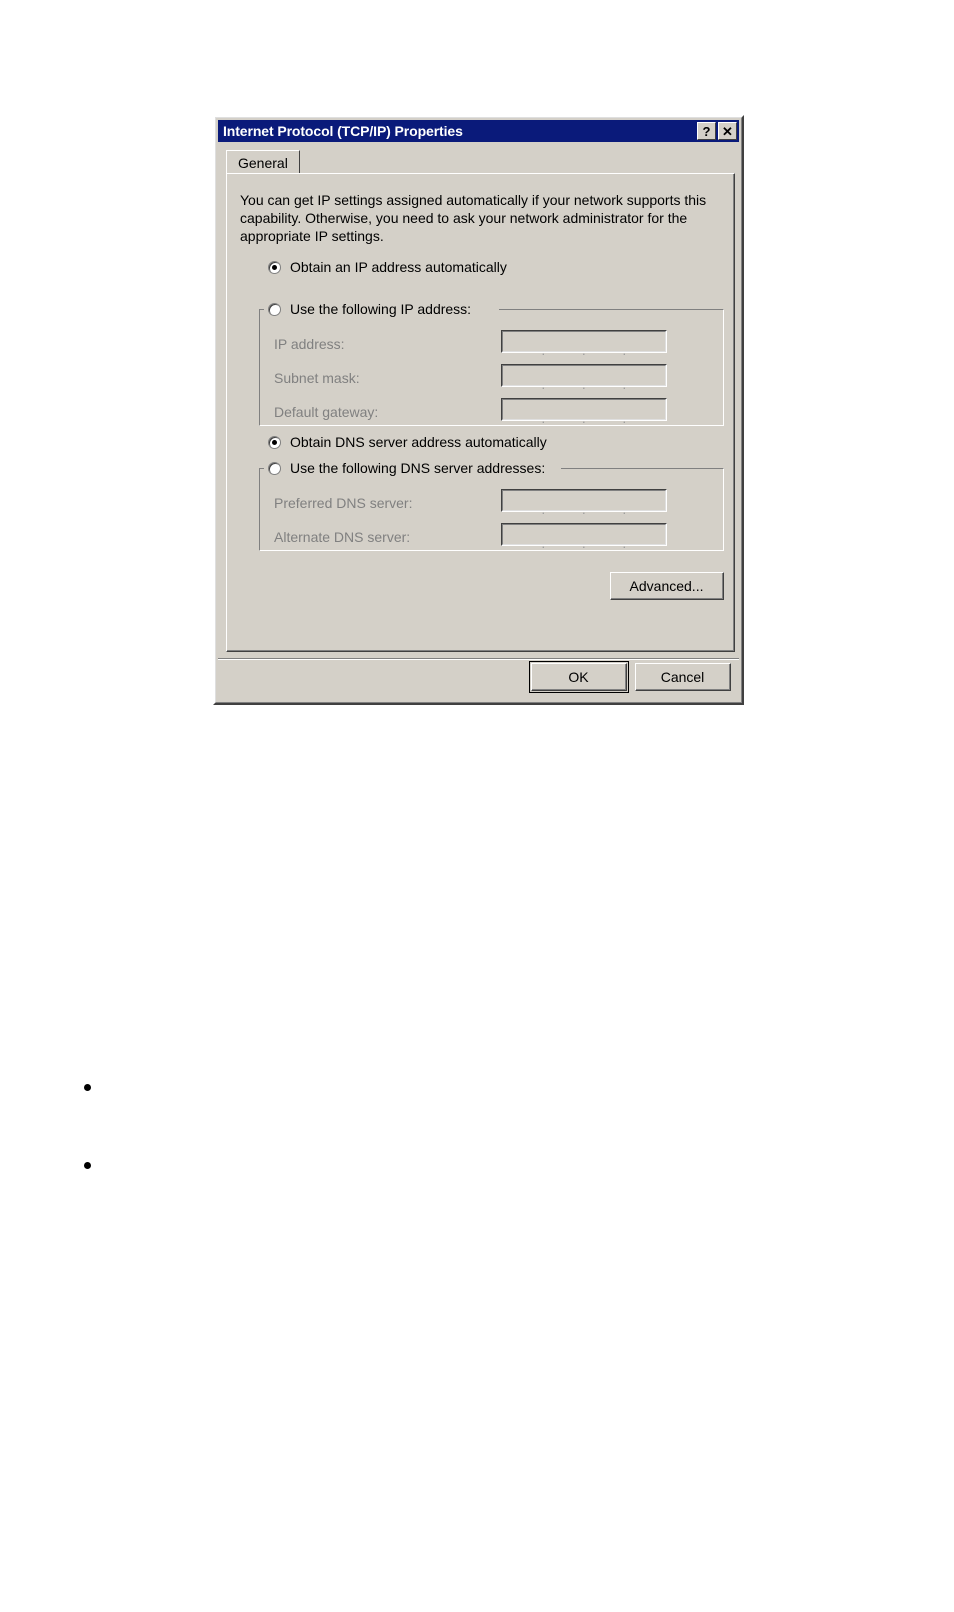 This screenshot has height=1612, width=954. I want to click on subnet-mask-input-bevel: . . ., so click(584, 378).